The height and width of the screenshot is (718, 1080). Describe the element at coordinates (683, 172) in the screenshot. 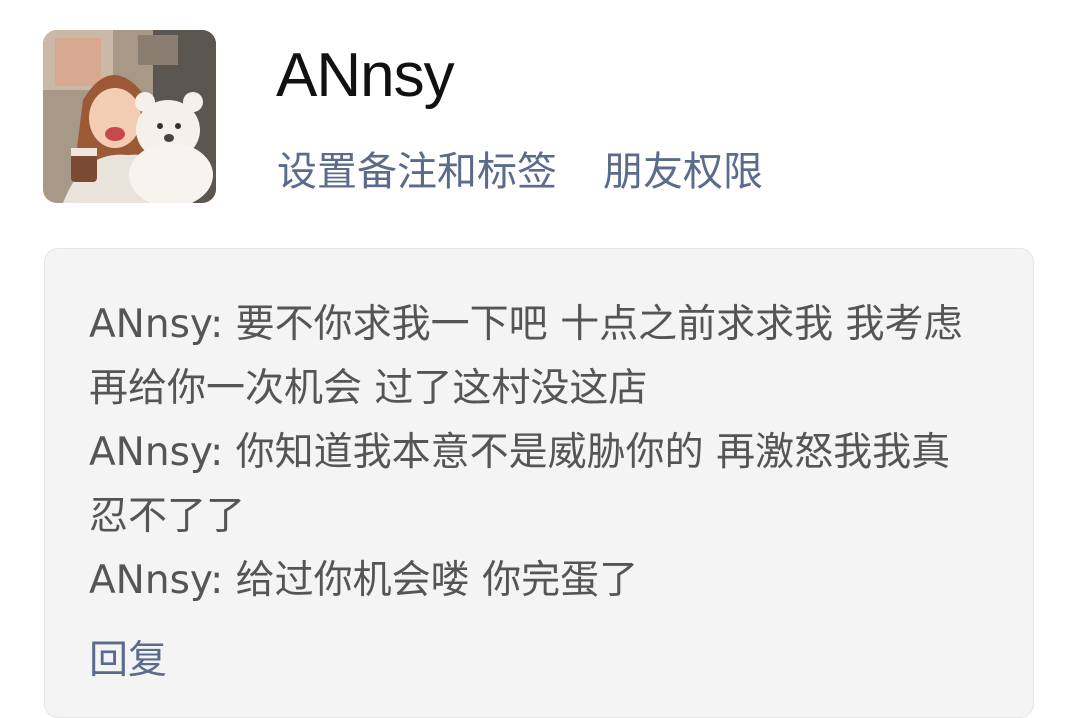

I see `friend-permissions-link: 朋友权限` at that location.